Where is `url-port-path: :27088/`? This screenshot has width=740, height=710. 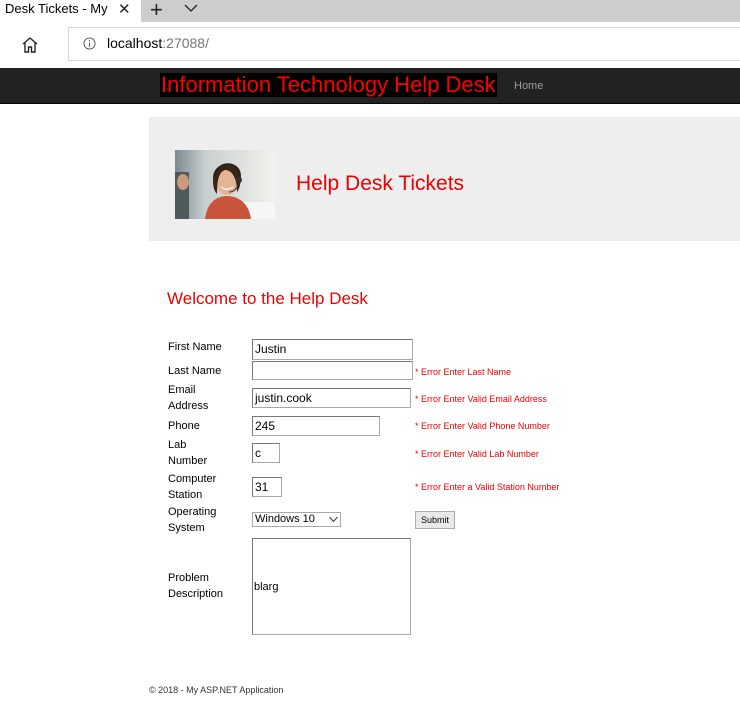 url-port-path: :27088/ is located at coordinates (185, 43).